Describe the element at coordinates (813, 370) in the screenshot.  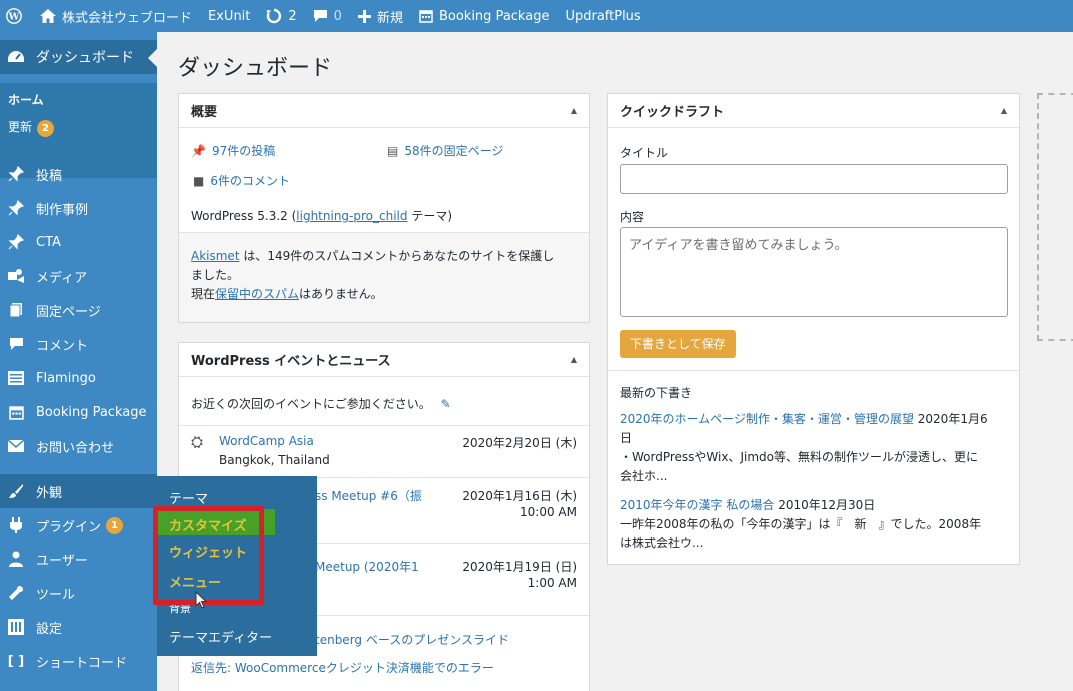
I see `divider` at that location.